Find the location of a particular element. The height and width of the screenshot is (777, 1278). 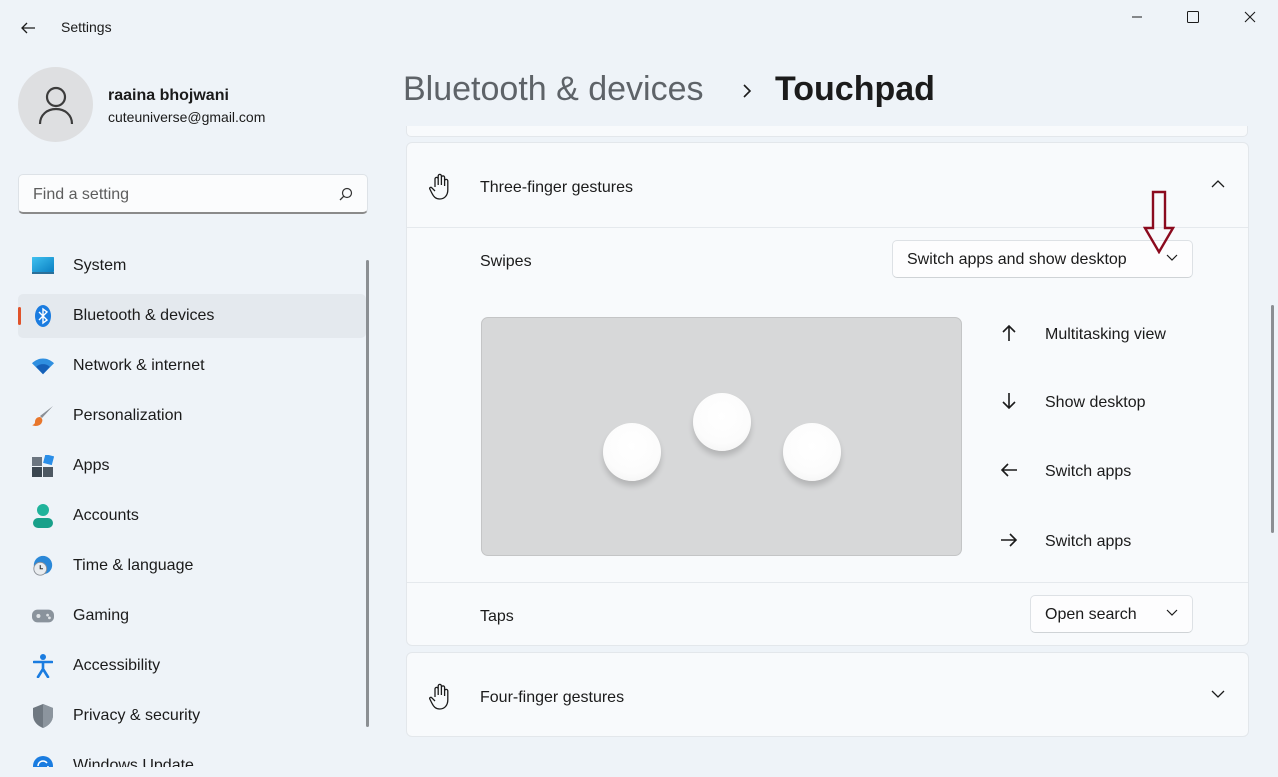

arrow-down-icon is located at coordinates (1009, 401).